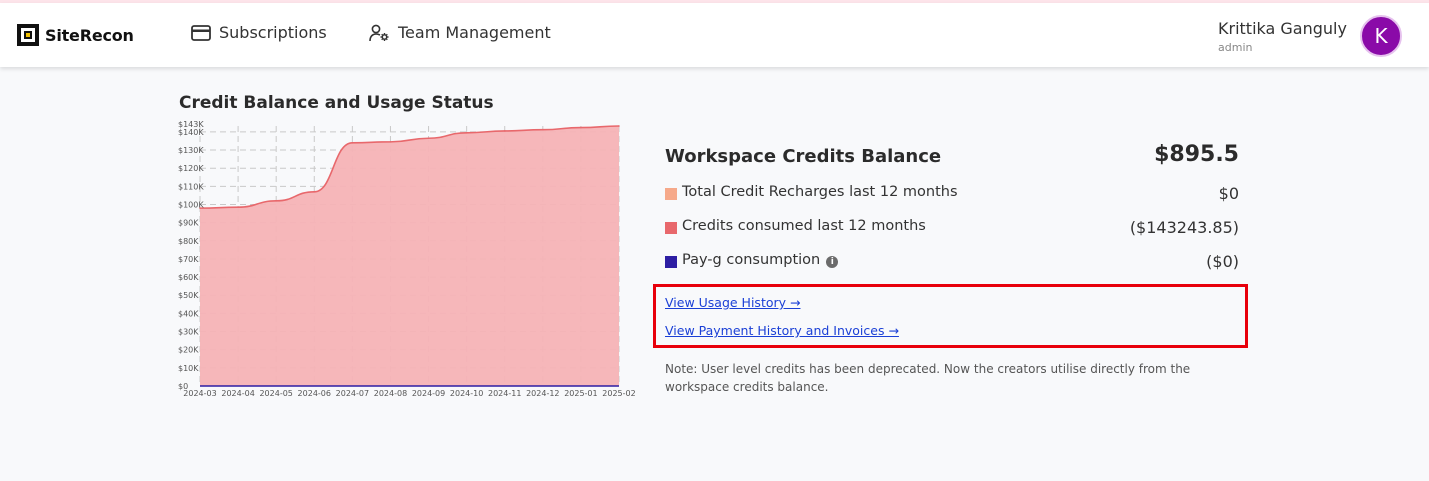 The width and height of the screenshot is (1429, 481). Describe the element at coordinates (803, 156) in the screenshot. I see `balance-label: Workspace Credits Balance` at that location.